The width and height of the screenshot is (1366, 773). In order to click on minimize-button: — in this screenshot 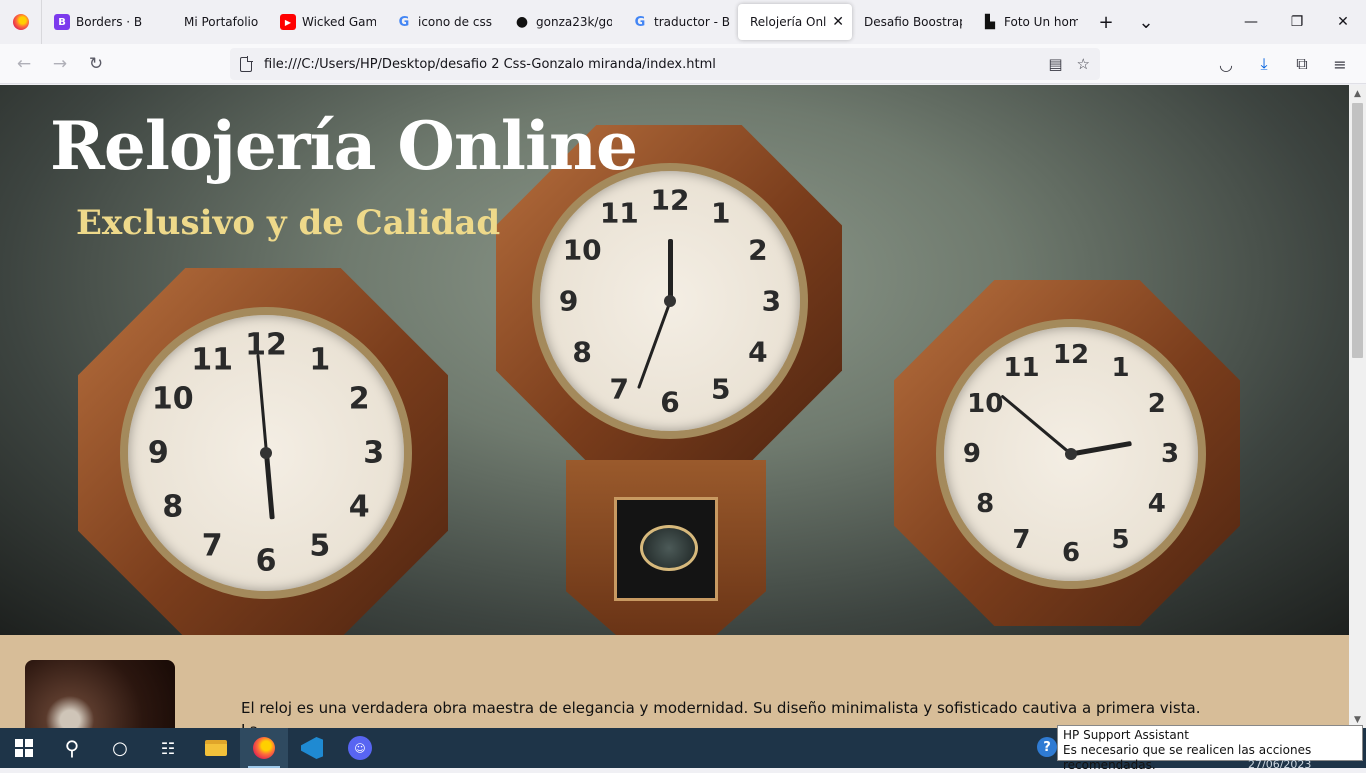, I will do `click(1251, 22)`.